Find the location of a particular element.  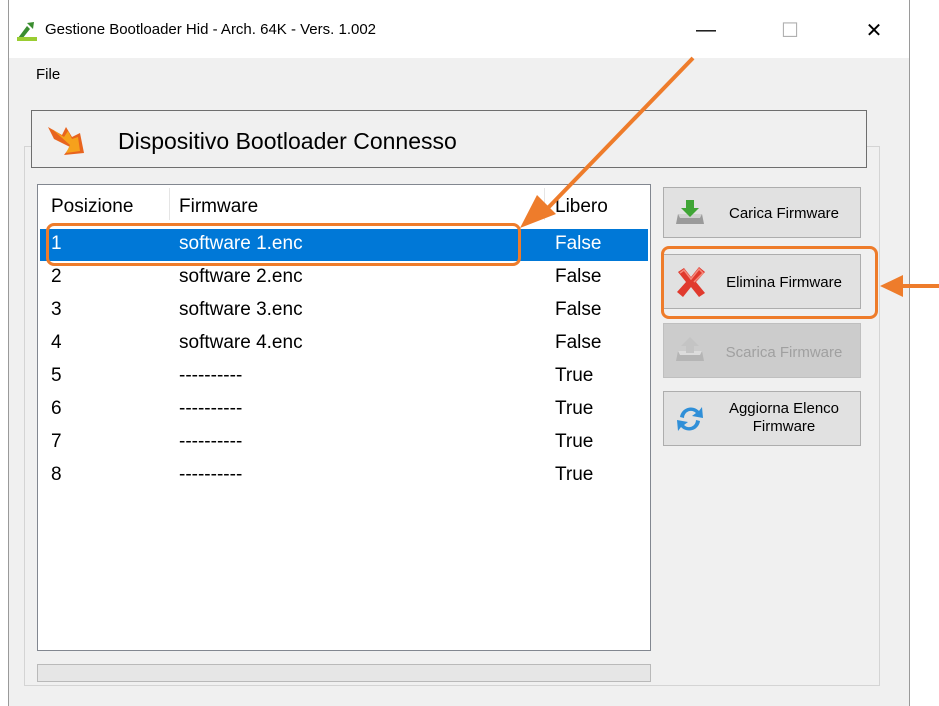

close-icon: ✕ is located at coordinates (874, 30).